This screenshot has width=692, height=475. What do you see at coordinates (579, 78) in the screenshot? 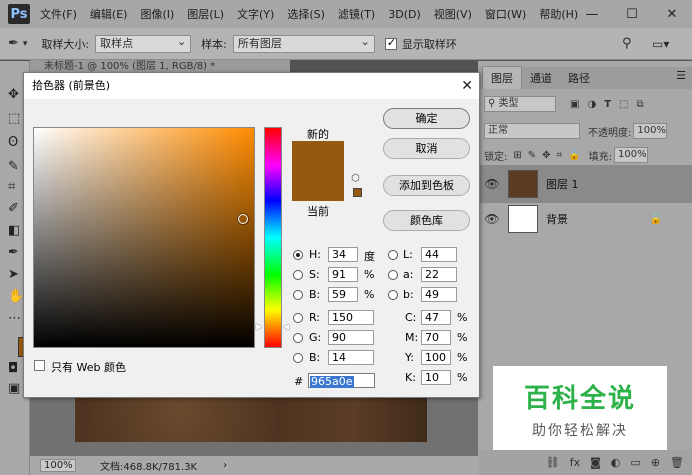
I see `tab-paths: 路径` at bounding box center [579, 78].